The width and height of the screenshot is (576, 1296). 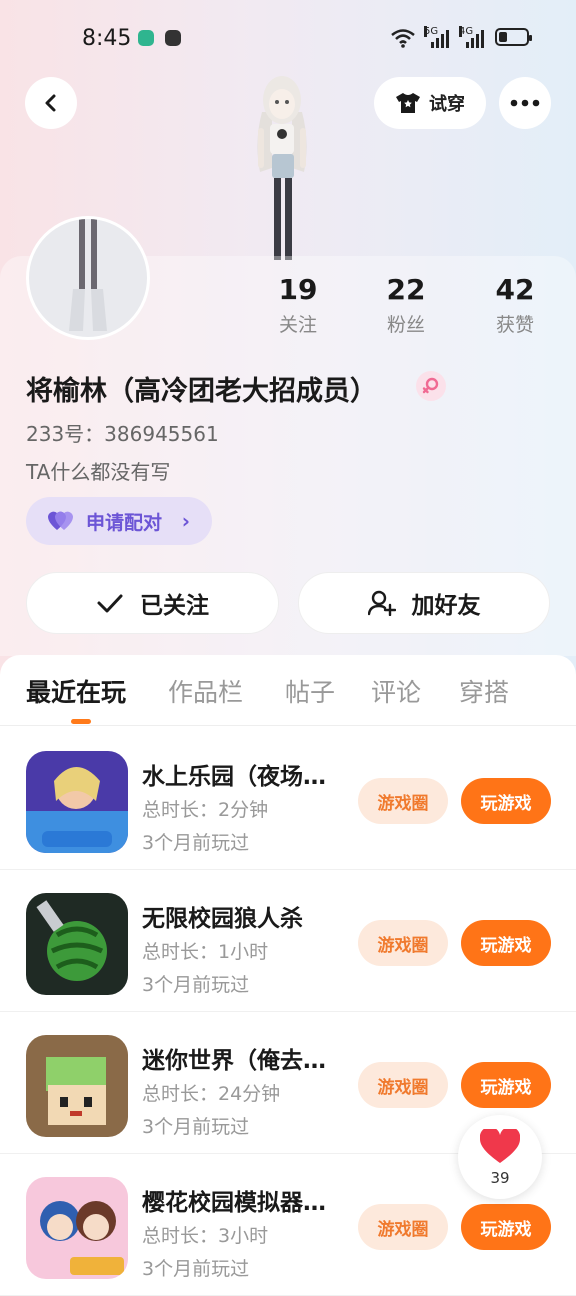 What do you see at coordinates (484, 691) in the screenshot?
I see `tab-outfits: 穿搭` at bounding box center [484, 691].